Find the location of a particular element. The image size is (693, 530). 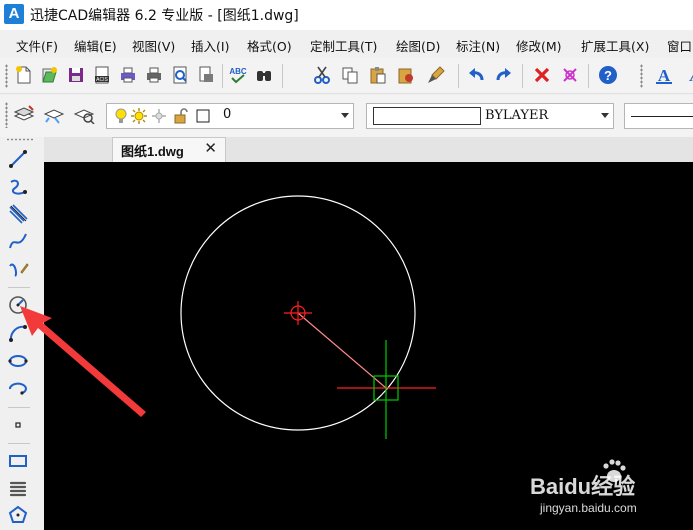

menu-dimension: 标注(N) is located at coordinates (478, 45).